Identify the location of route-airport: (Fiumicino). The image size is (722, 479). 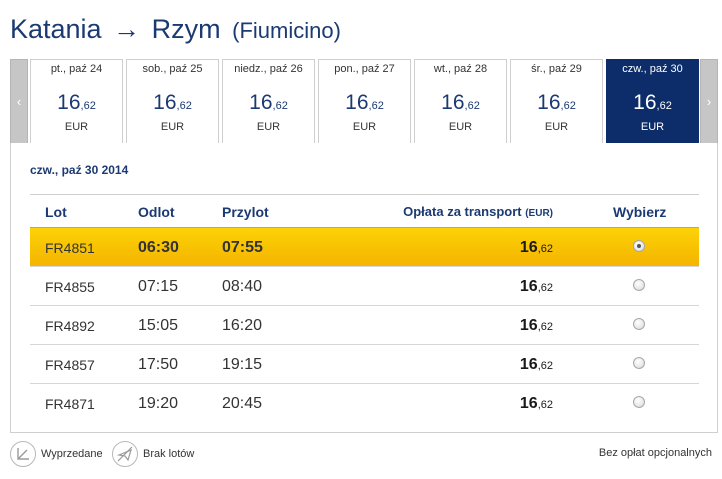
(286, 30).